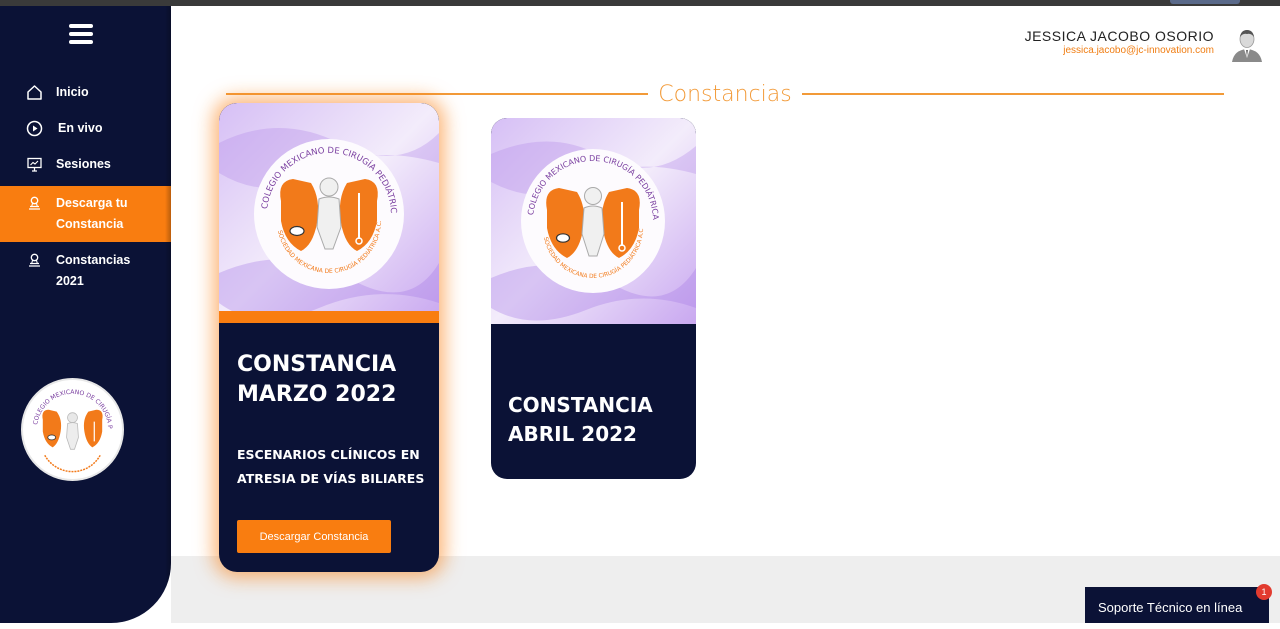 The width and height of the screenshot is (1280, 629). I want to click on title-divider-left, so click(437, 94).